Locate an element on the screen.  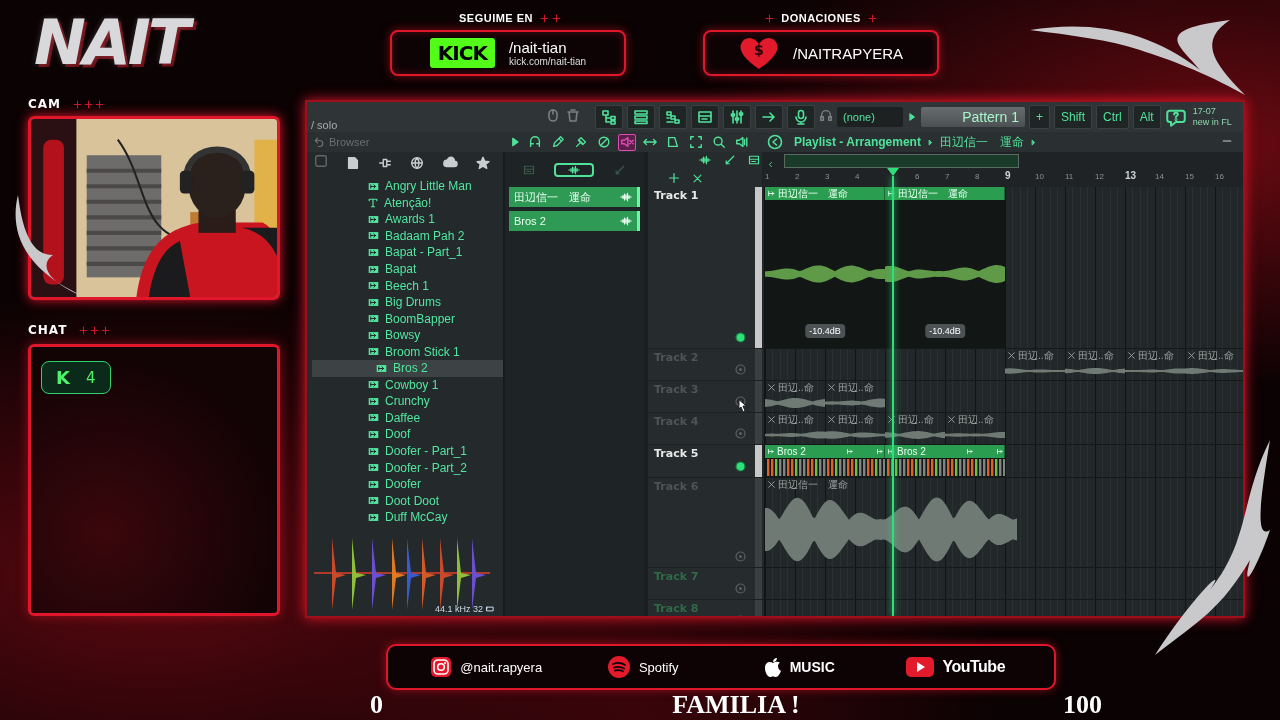
browser-item: BoomBapper is located at coordinates (407, 318).